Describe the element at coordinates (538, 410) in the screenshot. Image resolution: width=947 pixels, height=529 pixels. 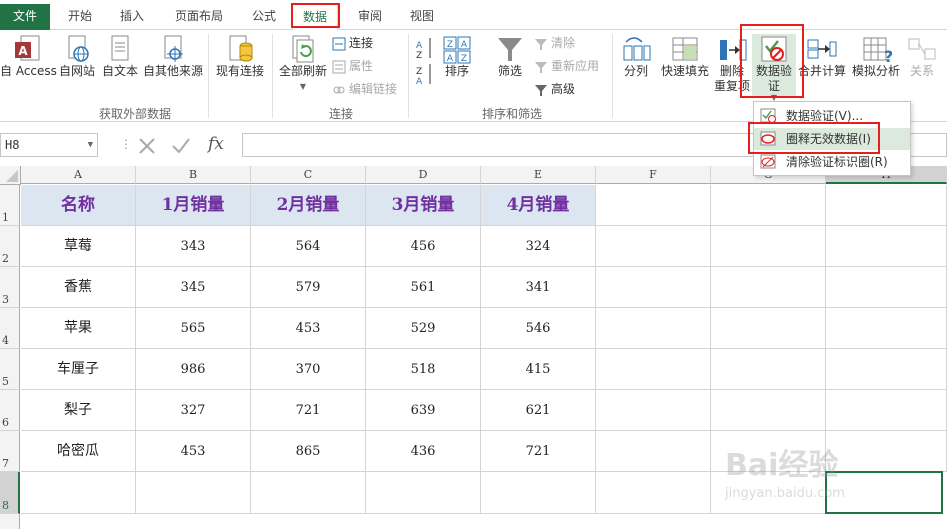
I see `table-cell: 621` at that location.